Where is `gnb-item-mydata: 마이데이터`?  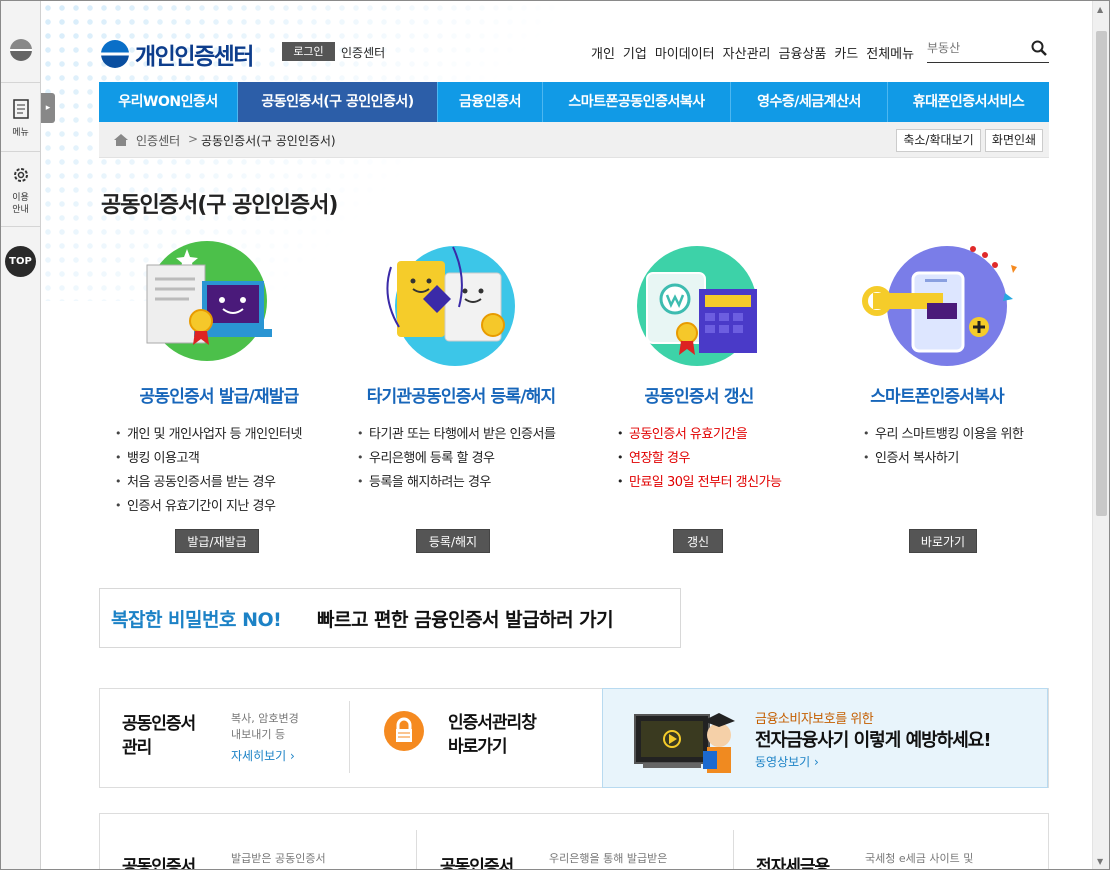
gnb-item-mydata: 마이데이터 is located at coordinates (685, 52).